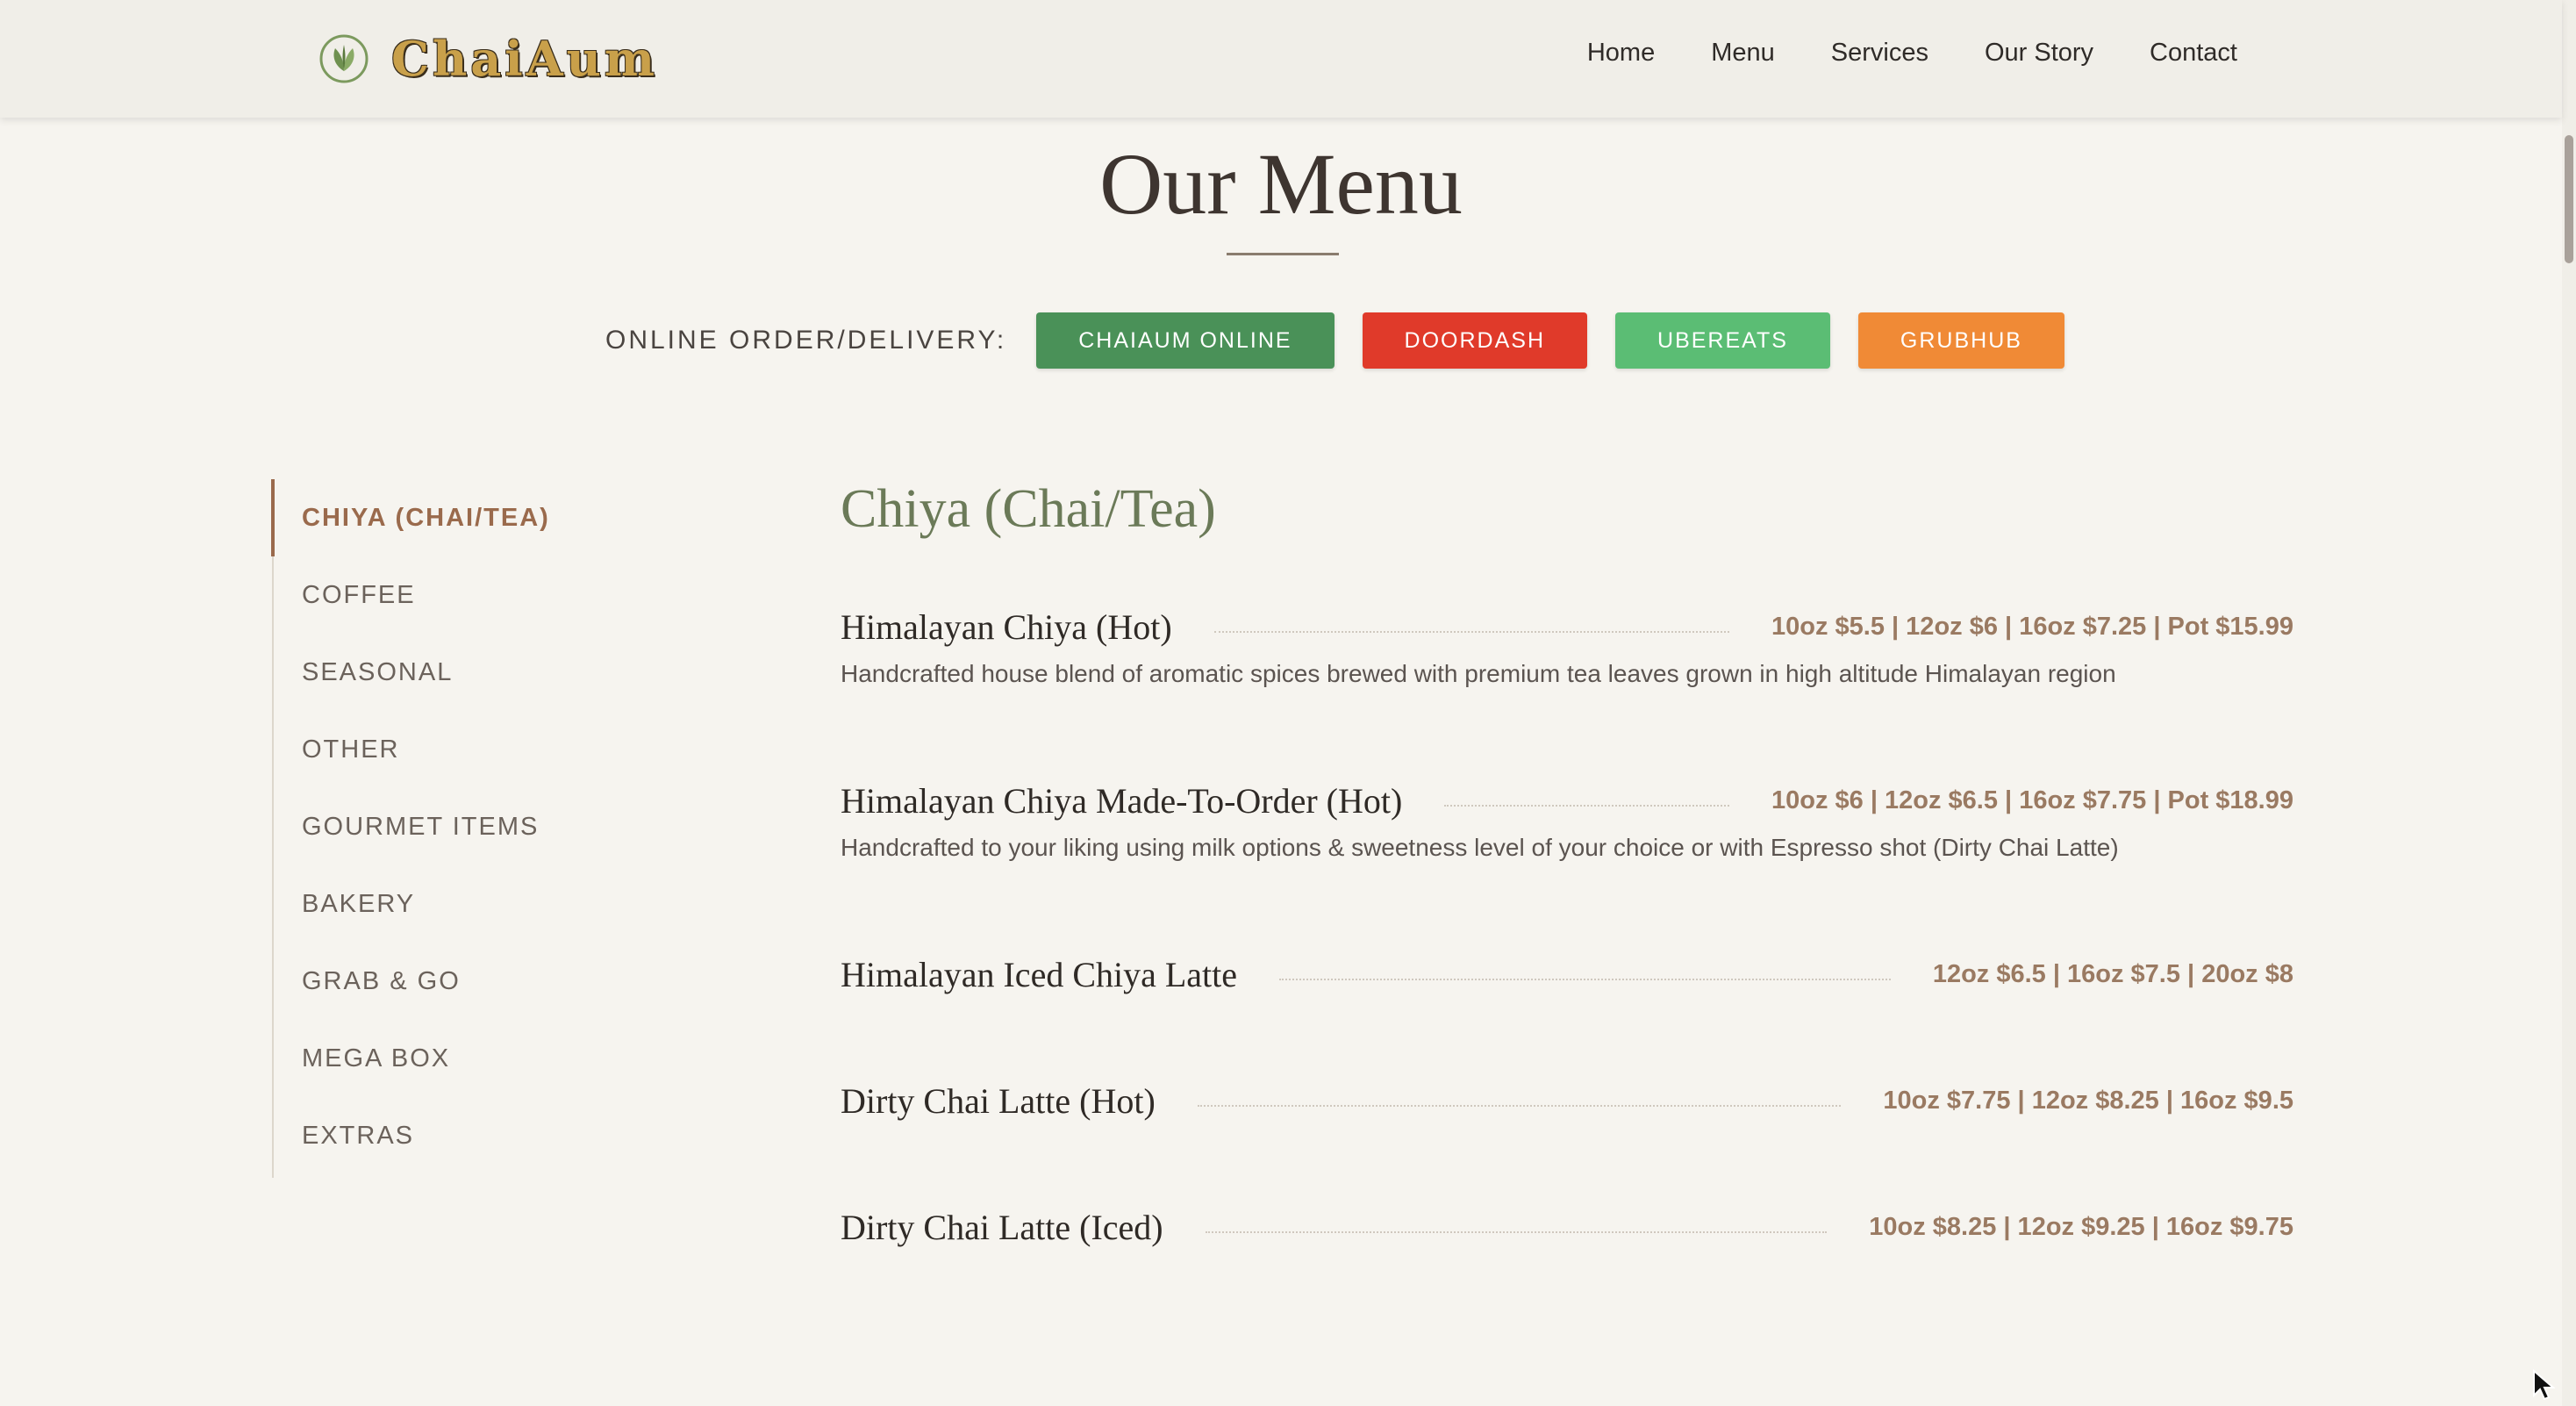 The height and width of the screenshot is (1406, 2576). I want to click on main-nav: Home Menu Services Our Story Contact, so click(1912, 53).